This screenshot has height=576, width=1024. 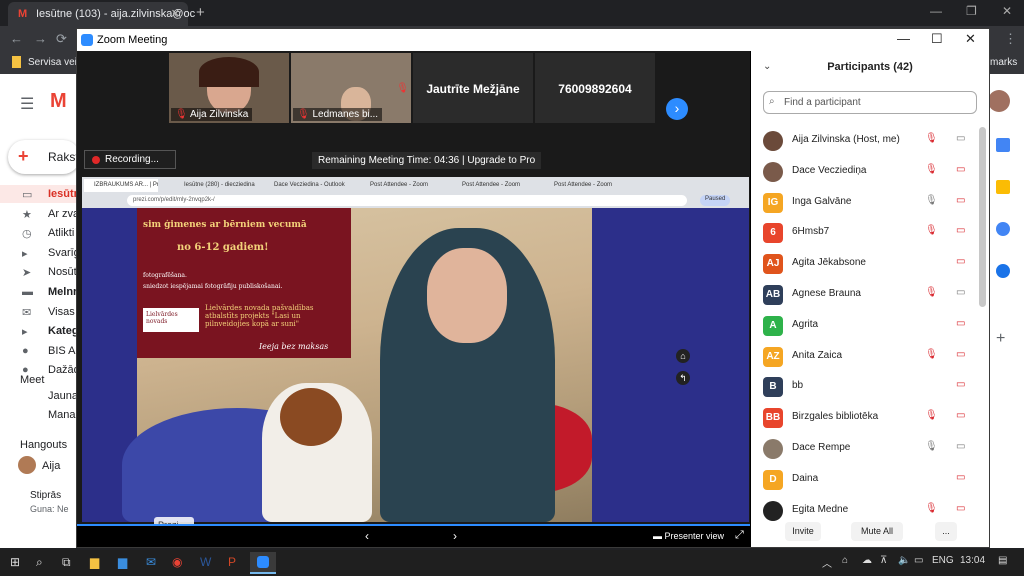 I want to click on tray-wifi-icon: ⊼, so click(x=883, y=560).